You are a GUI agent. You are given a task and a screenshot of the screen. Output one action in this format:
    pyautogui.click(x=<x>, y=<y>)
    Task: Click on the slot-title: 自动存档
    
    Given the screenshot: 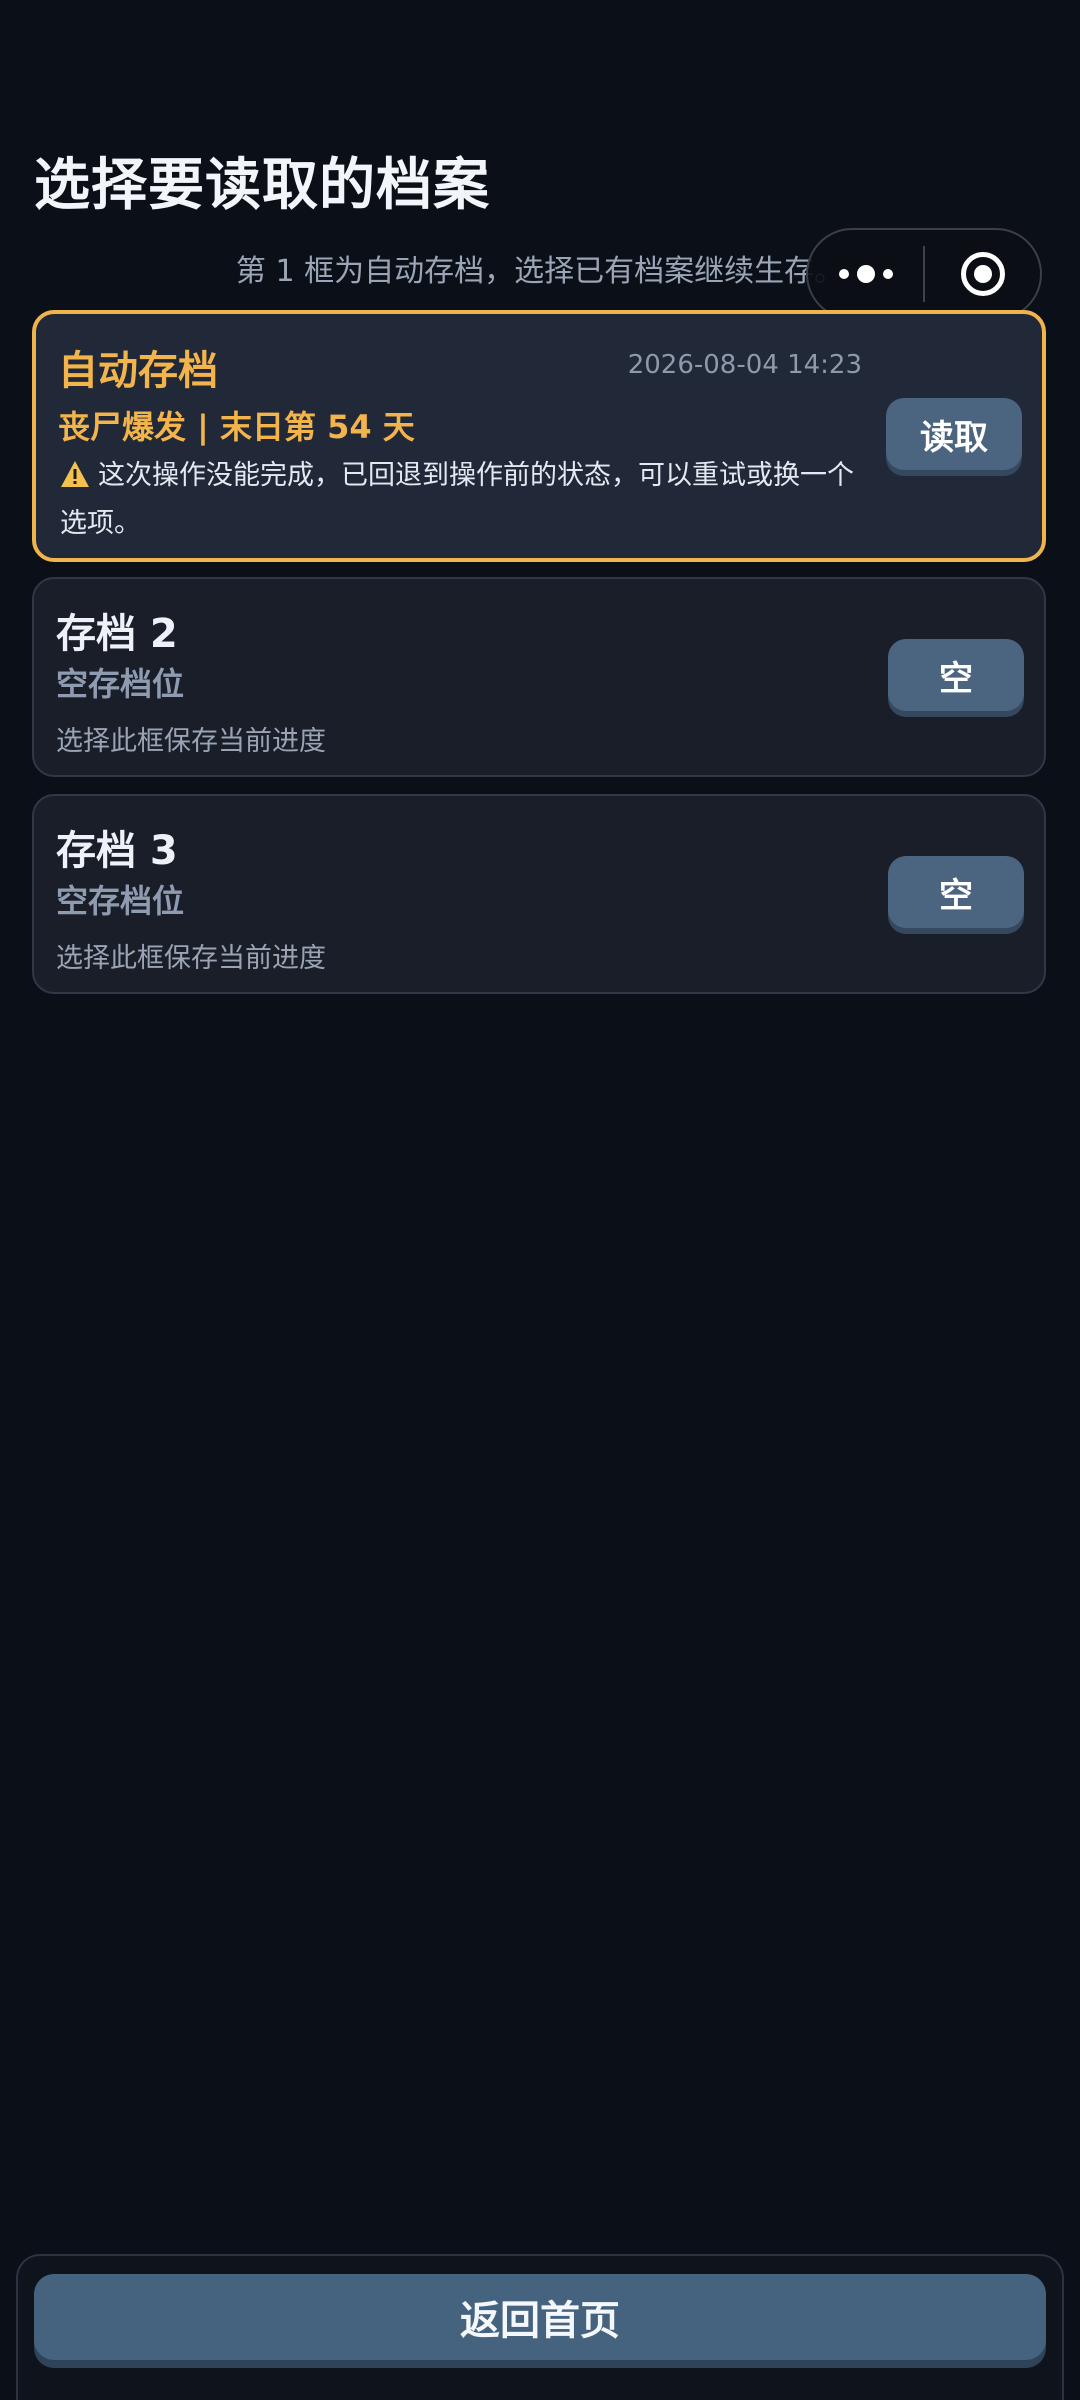 What is the action you would take?
    pyautogui.click(x=138, y=371)
    